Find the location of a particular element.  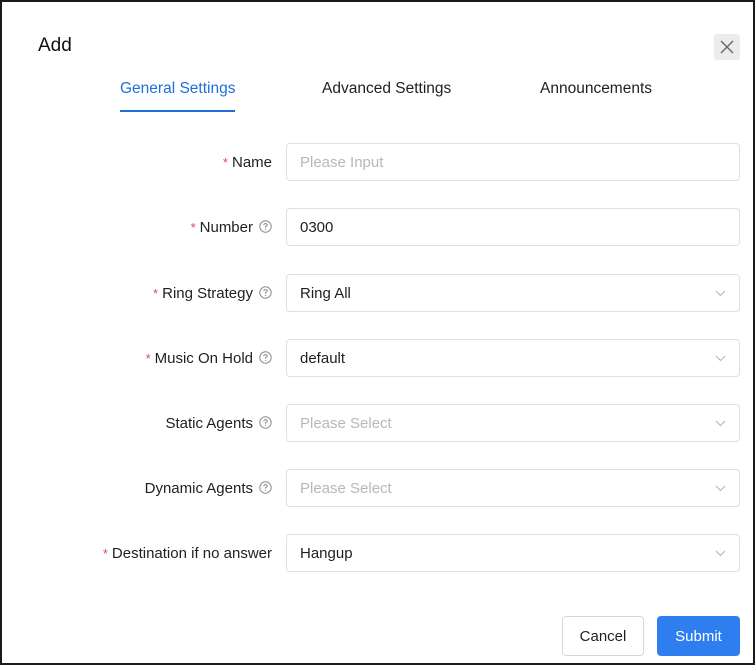

dialog-title: Add is located at coordinates (55, 45).